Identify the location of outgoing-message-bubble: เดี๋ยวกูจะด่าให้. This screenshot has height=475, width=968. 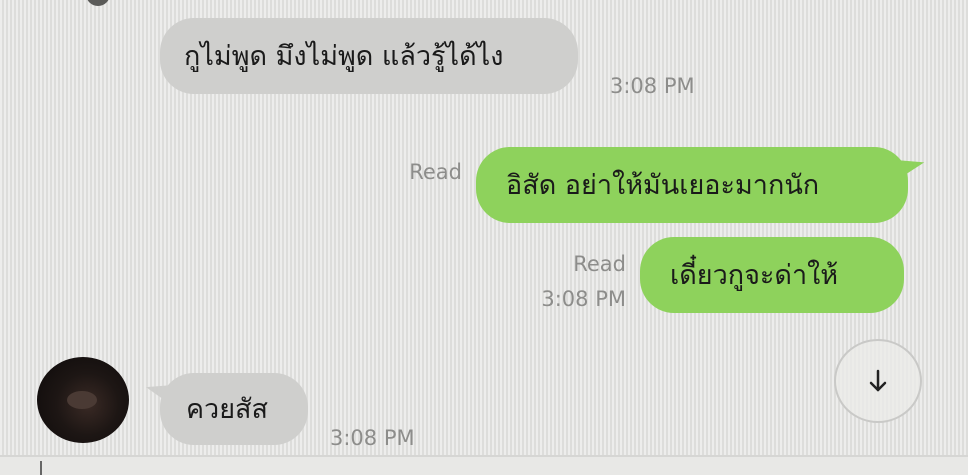
(772, 275).